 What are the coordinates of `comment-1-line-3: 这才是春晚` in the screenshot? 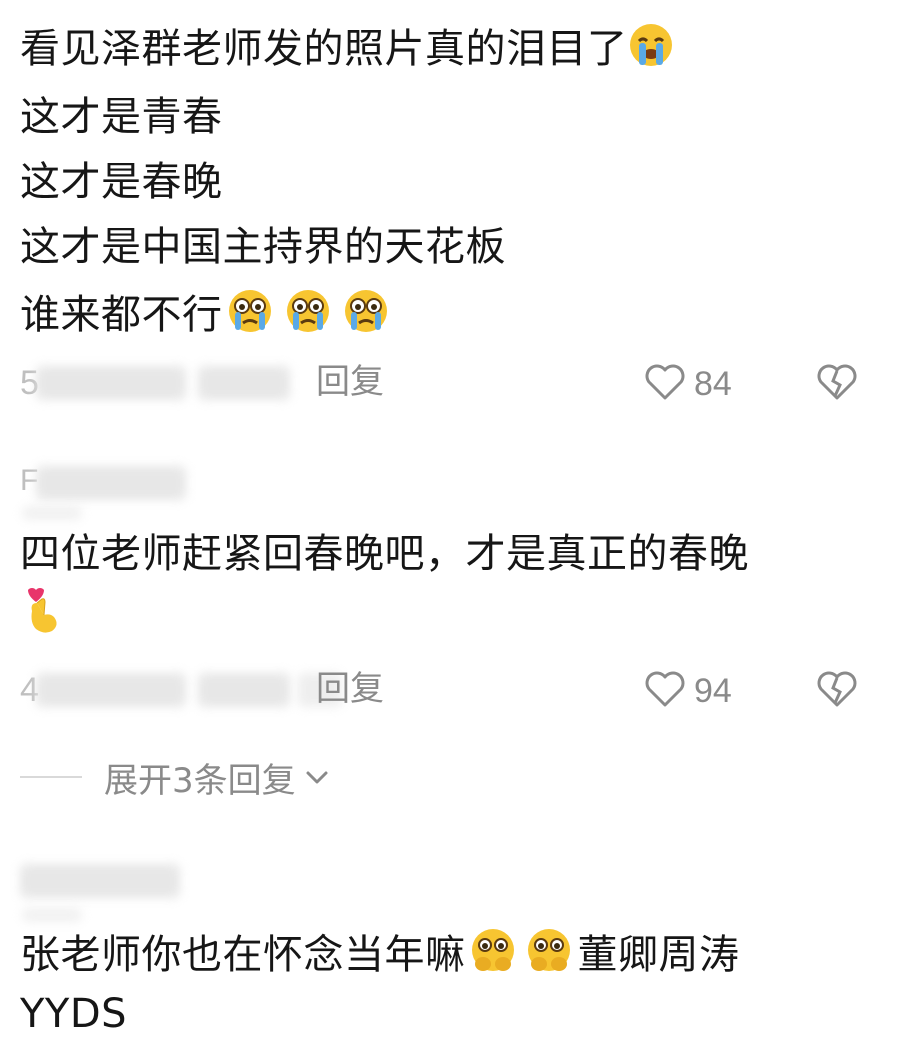 It's located at (121, 182).